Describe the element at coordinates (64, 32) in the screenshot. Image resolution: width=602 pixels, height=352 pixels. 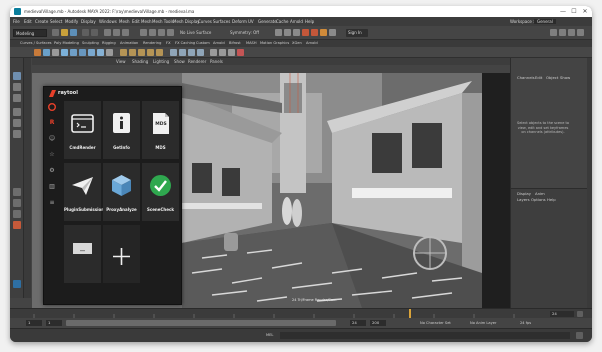
I see `open-scene-icon` at that location.